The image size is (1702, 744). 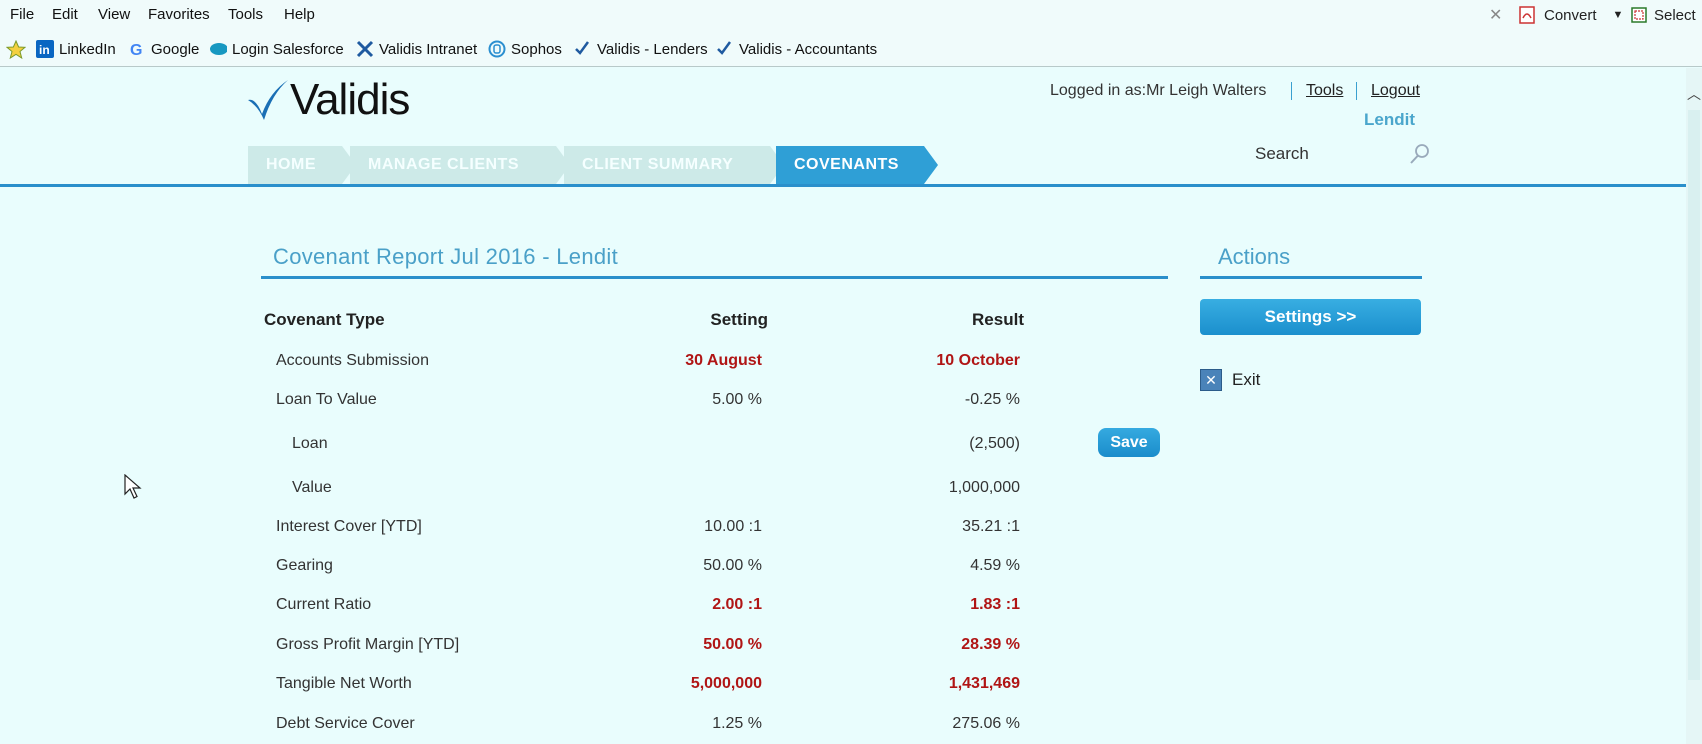 I want to click on covenant-setting-cell: 2.00 :1, so click(x=737, y=604).